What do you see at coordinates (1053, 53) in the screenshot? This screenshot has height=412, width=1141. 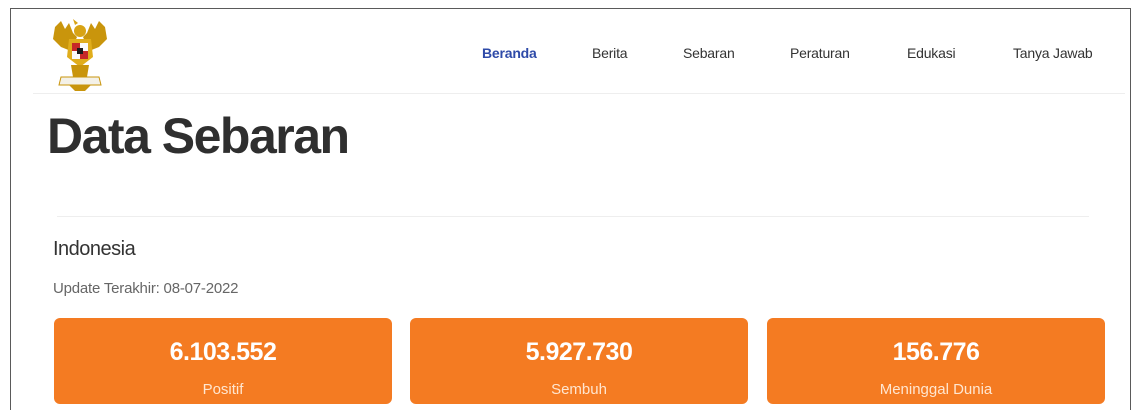 I see `nav-item-tanya-jawab: Tanya Jawab` at bounding box center [1053, 53].